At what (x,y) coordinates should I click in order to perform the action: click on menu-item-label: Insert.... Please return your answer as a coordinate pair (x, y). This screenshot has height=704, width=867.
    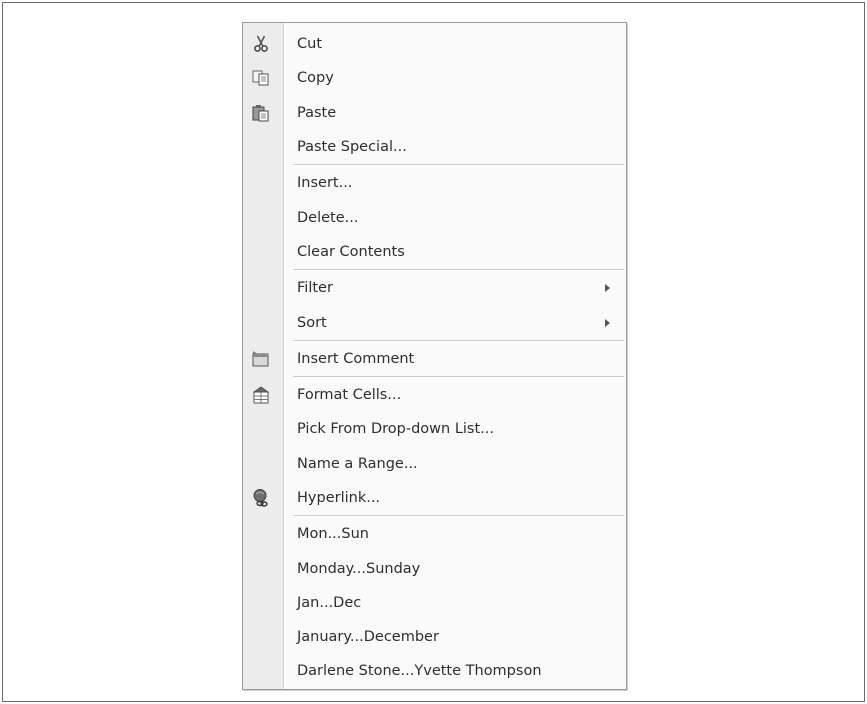
    Looking at the image, I should click on (325, 183).